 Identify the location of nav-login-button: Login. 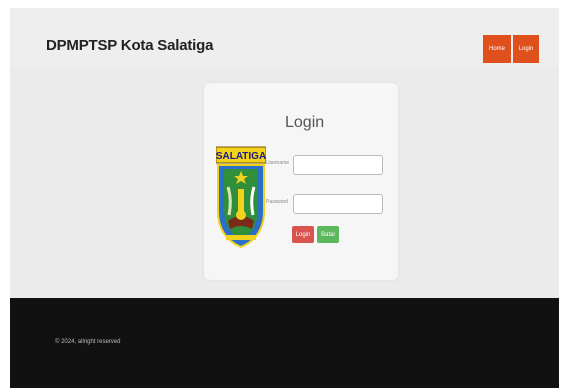
(526, 49).